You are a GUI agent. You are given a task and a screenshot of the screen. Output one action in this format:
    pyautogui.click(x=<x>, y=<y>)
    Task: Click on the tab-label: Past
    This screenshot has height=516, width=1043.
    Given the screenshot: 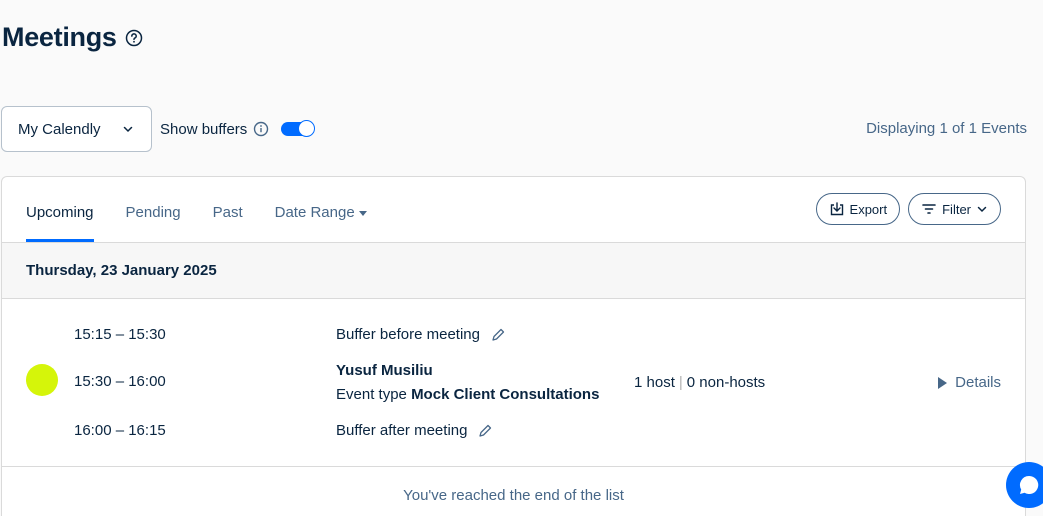 What is the action you would take?
    pyautogui.click(x=227, y=212)
    